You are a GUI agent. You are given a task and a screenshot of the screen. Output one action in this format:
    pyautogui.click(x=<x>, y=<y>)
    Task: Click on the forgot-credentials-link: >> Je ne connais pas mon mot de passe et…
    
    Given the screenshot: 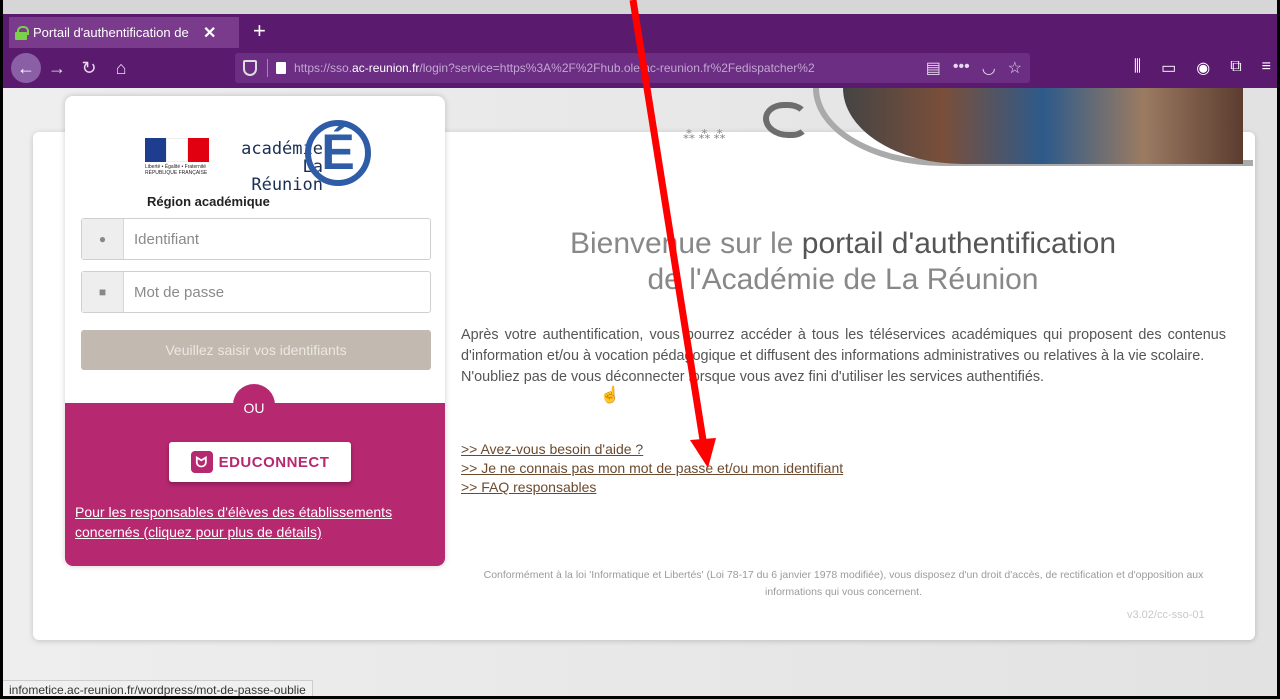 What is the action you would take?
    pyautogui.click(x=652, y=468)
    